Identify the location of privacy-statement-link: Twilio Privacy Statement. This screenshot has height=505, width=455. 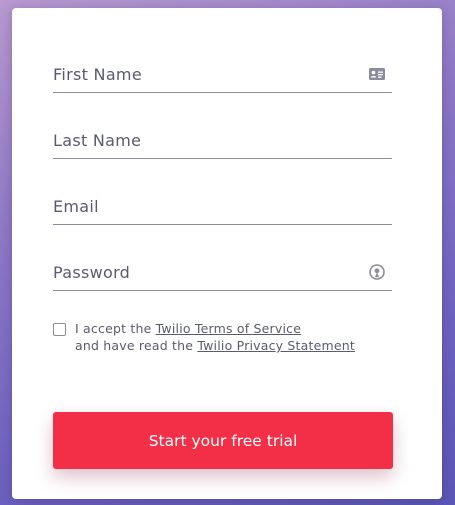
(276, 345).